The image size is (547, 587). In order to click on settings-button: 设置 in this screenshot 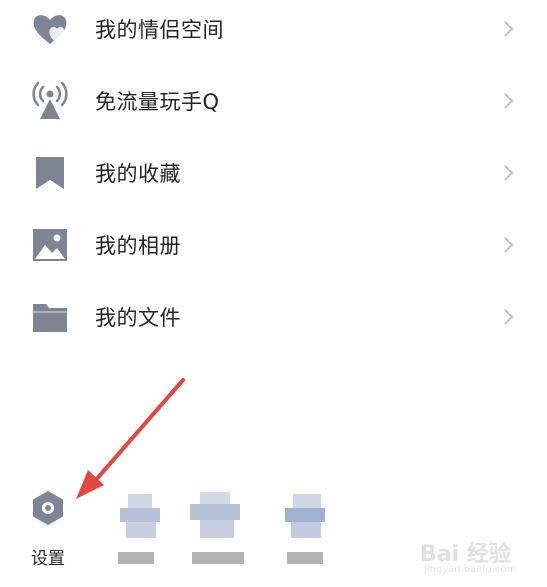, I will do `click(48, 530)`.